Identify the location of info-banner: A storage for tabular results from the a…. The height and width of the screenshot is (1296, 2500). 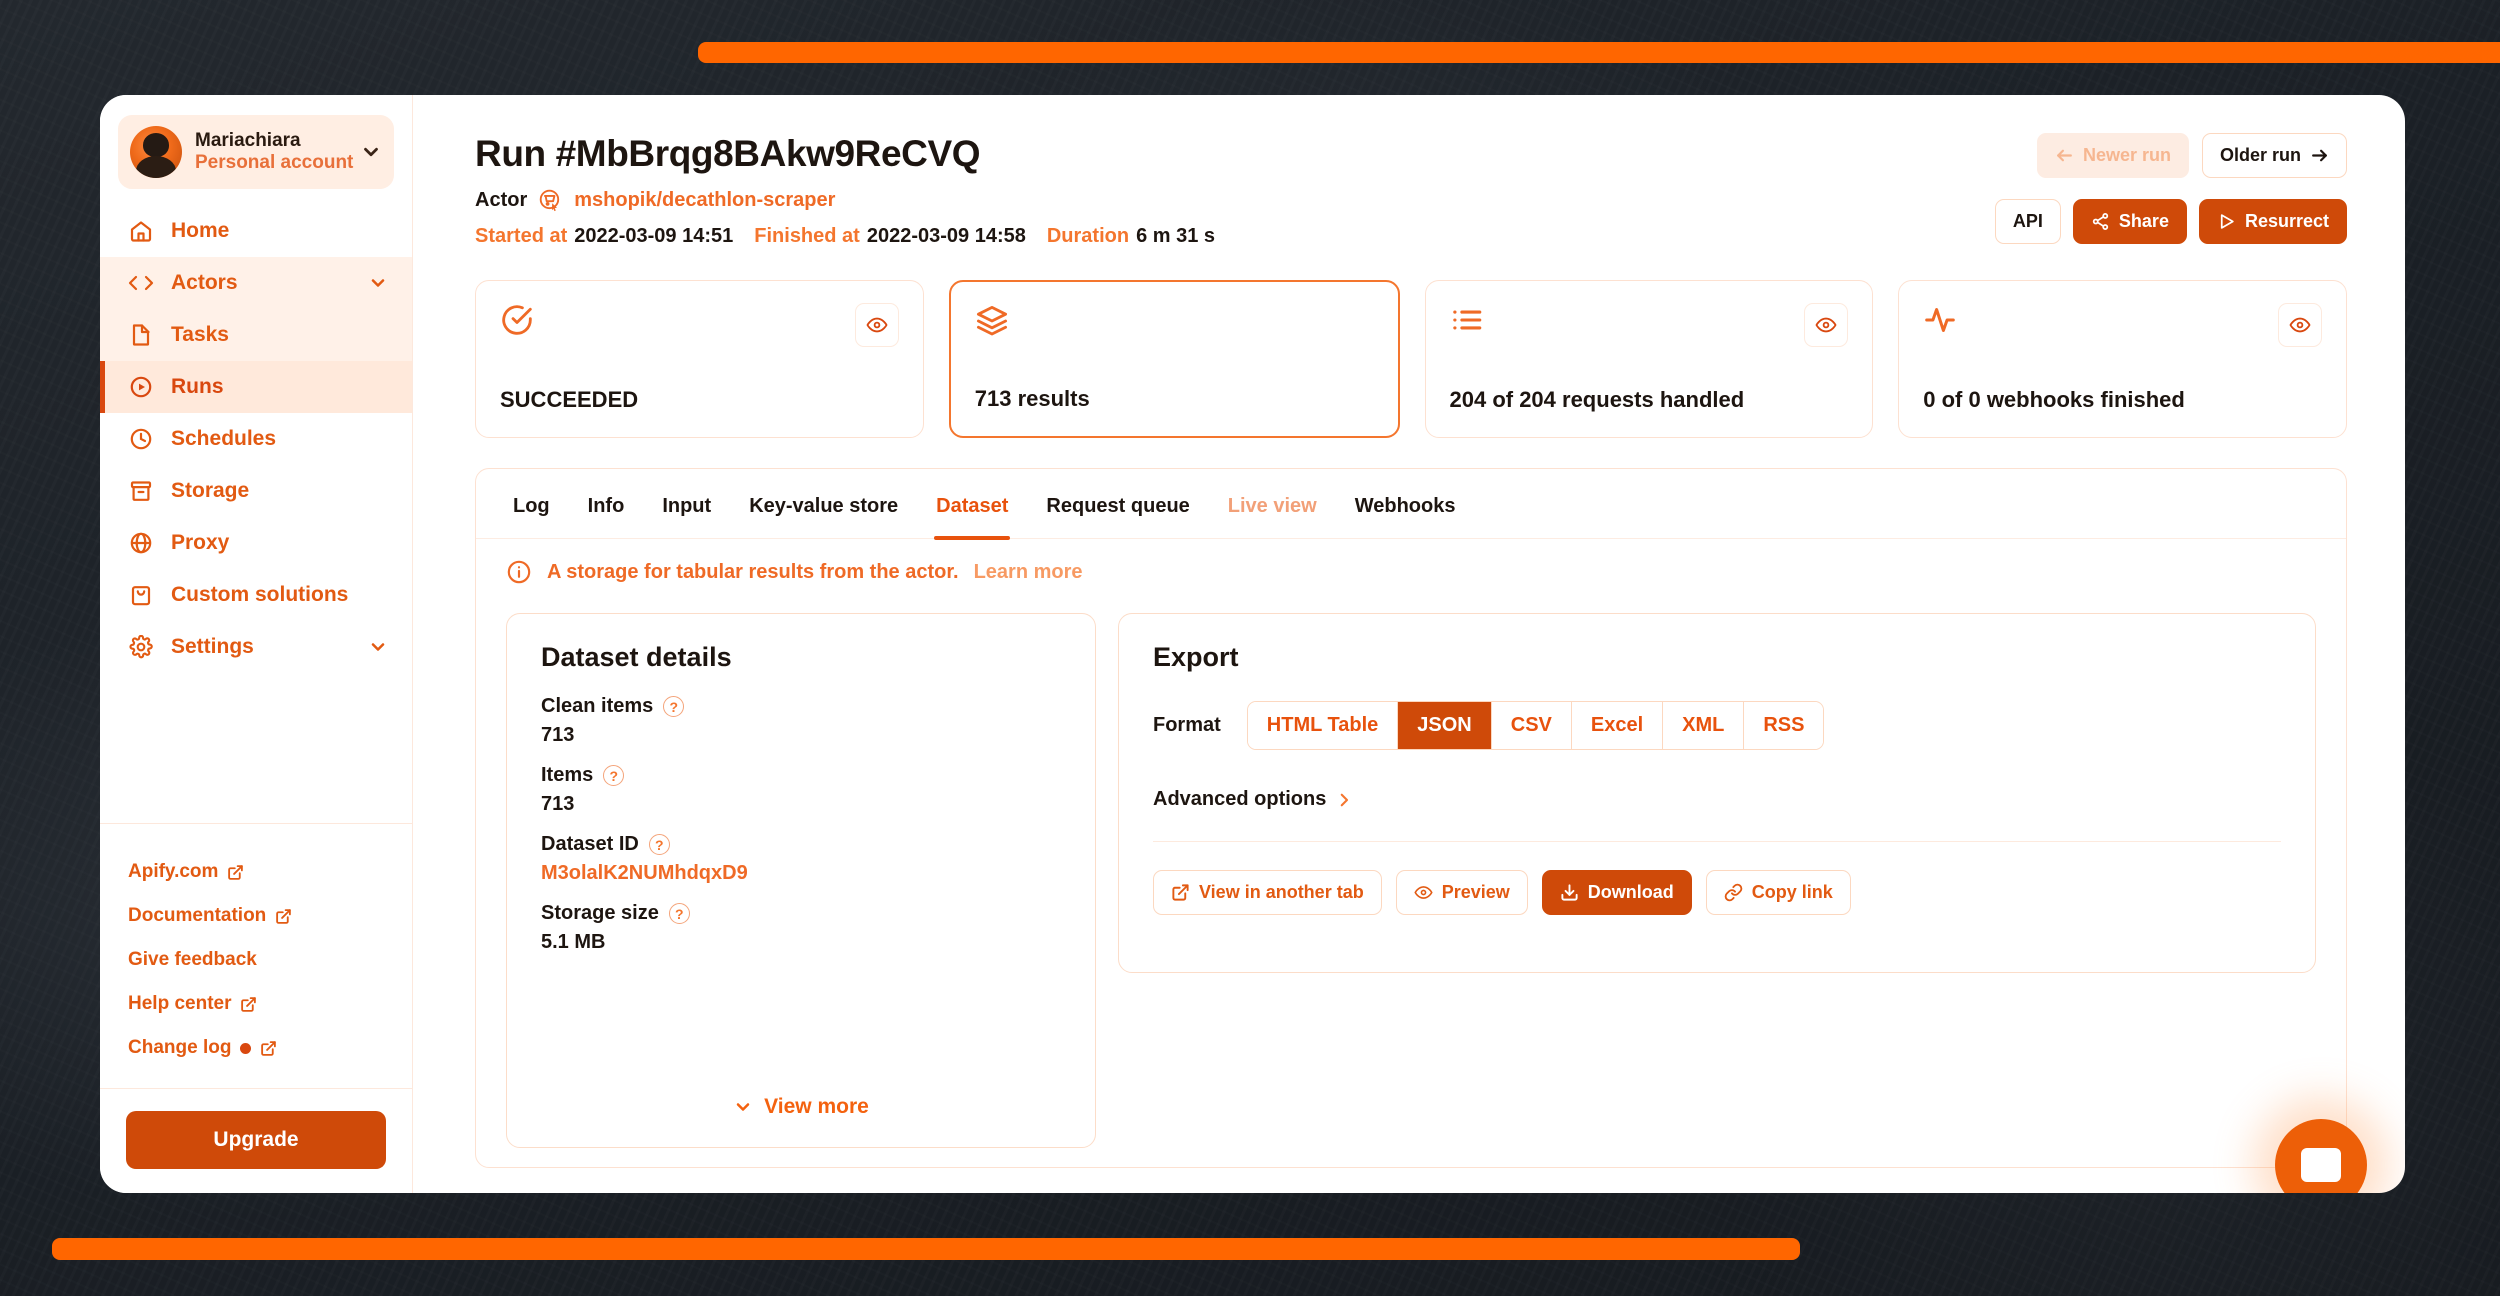
(1411, 569).